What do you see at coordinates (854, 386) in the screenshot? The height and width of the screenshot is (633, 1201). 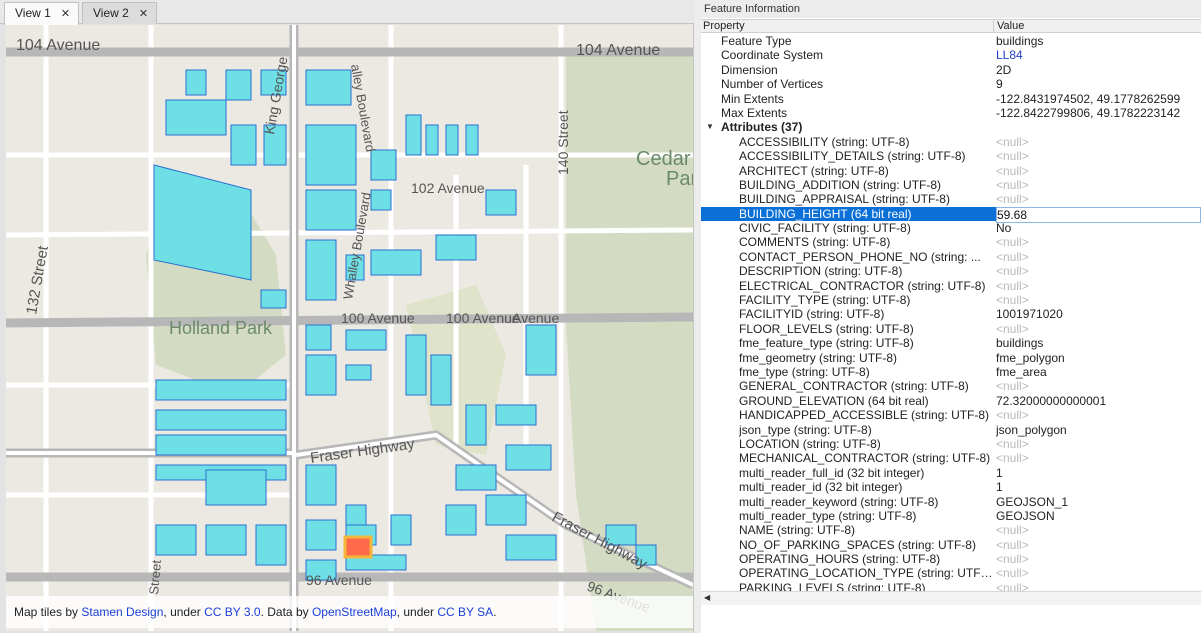 I see `property-name: GENERAL_CONTRACTOR (string: UTF-8)` at bounding box center [854, 386].